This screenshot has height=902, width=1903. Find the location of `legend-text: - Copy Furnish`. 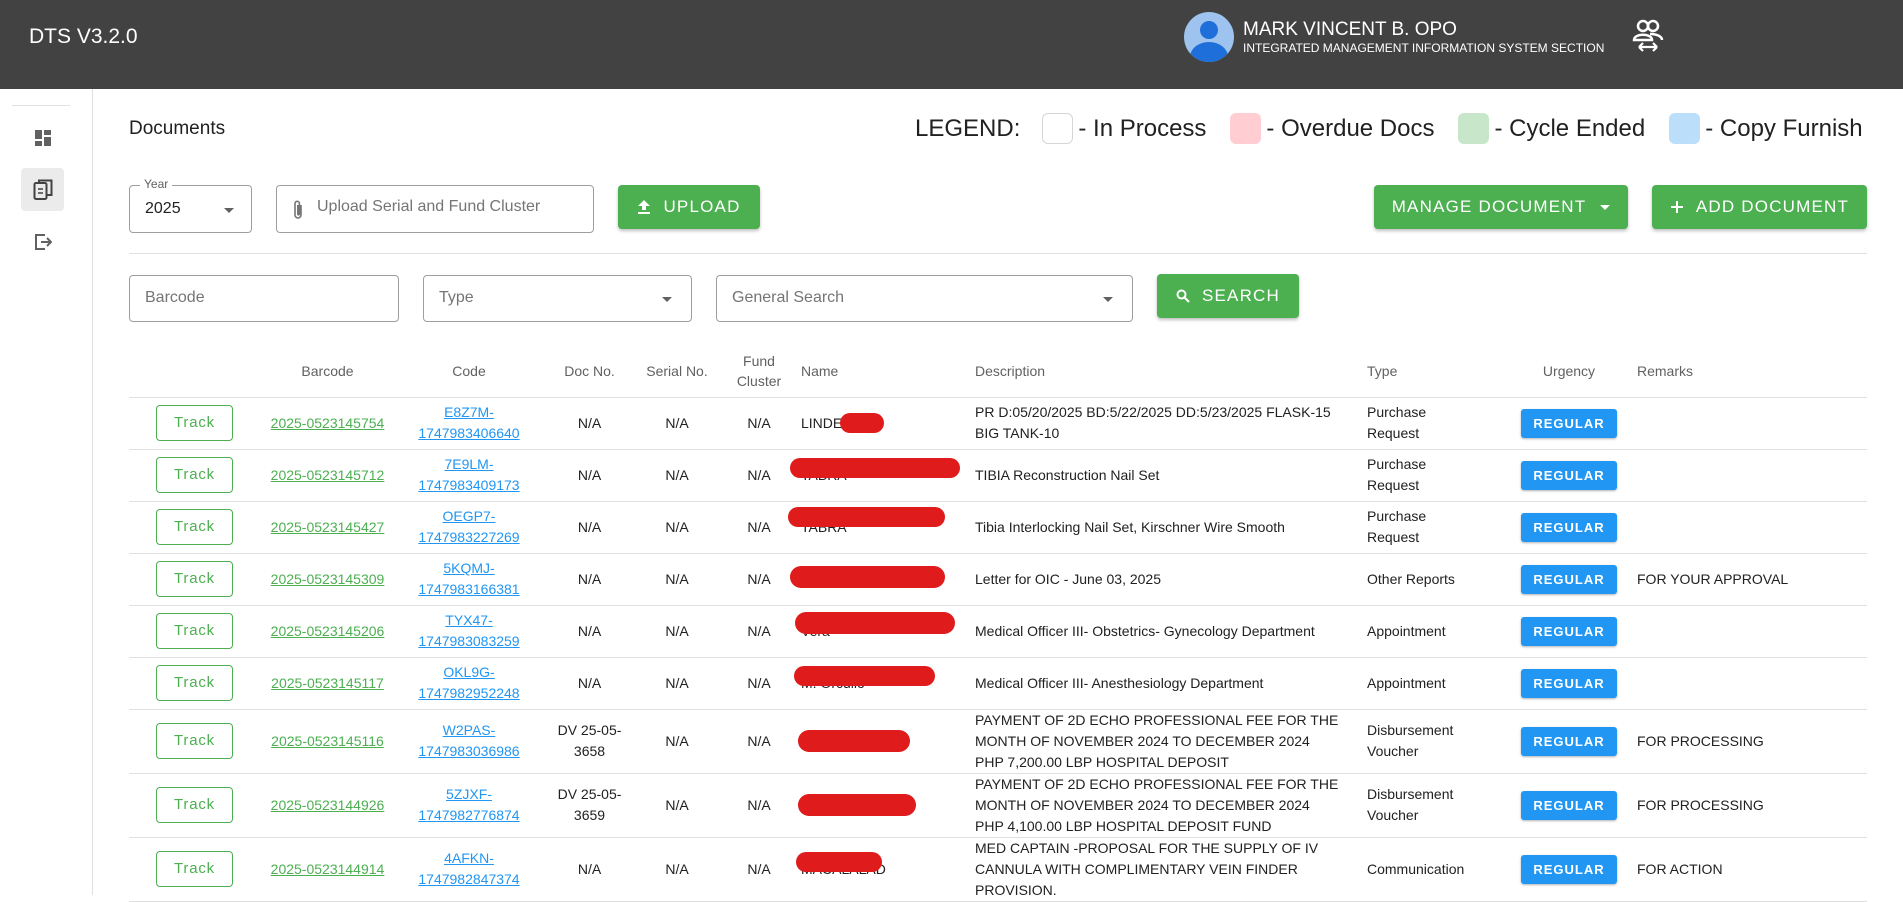

legend-text: - Copy Furnish is located at coordinates (1784, 128).